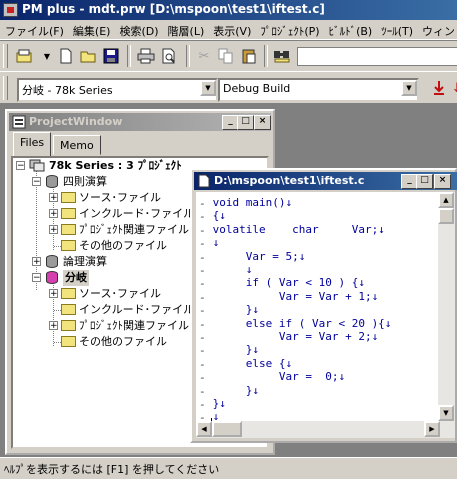 This screenshot has width=457, height=479. I want to click on menu-tools: ﾂｰﾙ(T), so click(396, 29).